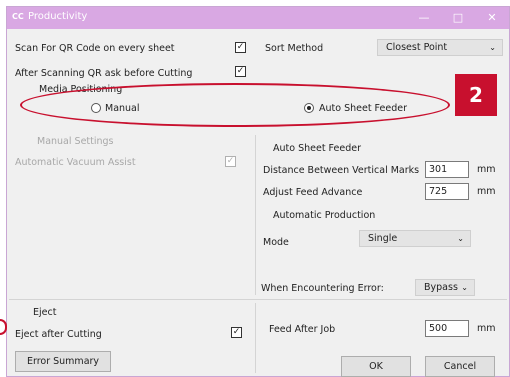 Image resolution: width=510 pixels, height=377 pixels. I want to click on close-button: ✕, so click(492, 18).